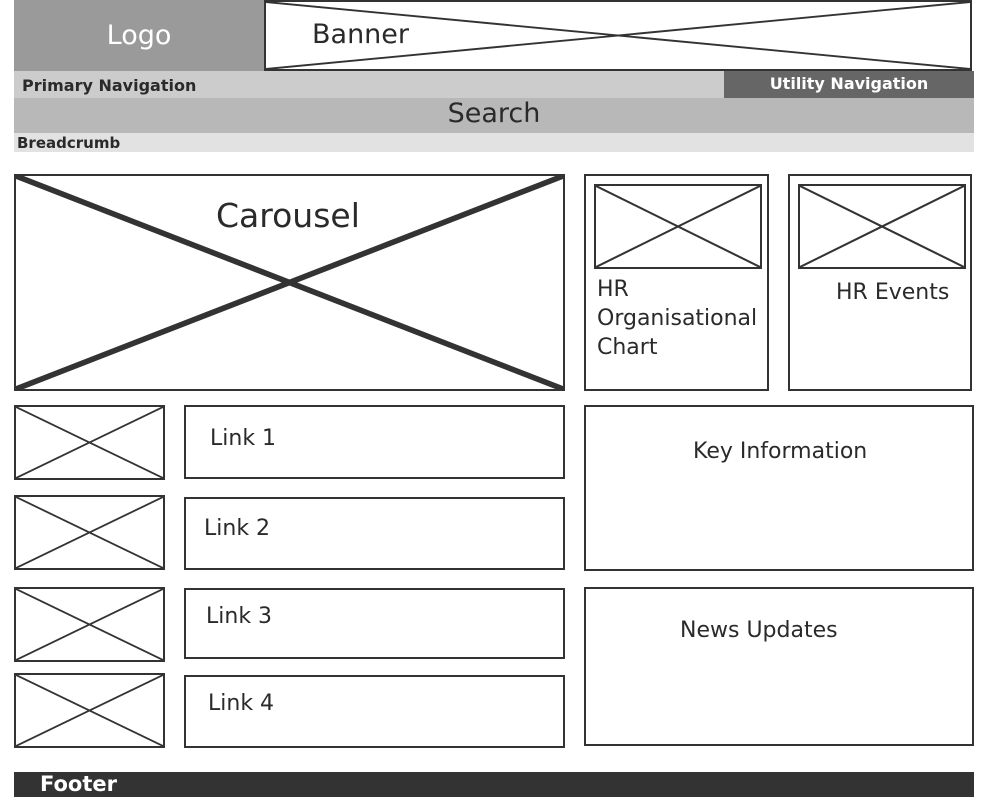 This screenshot has width=988, height=797. Describe the element at coordinates (361, 34) in the screenshot. I see `banner-label: Banner` at that location.